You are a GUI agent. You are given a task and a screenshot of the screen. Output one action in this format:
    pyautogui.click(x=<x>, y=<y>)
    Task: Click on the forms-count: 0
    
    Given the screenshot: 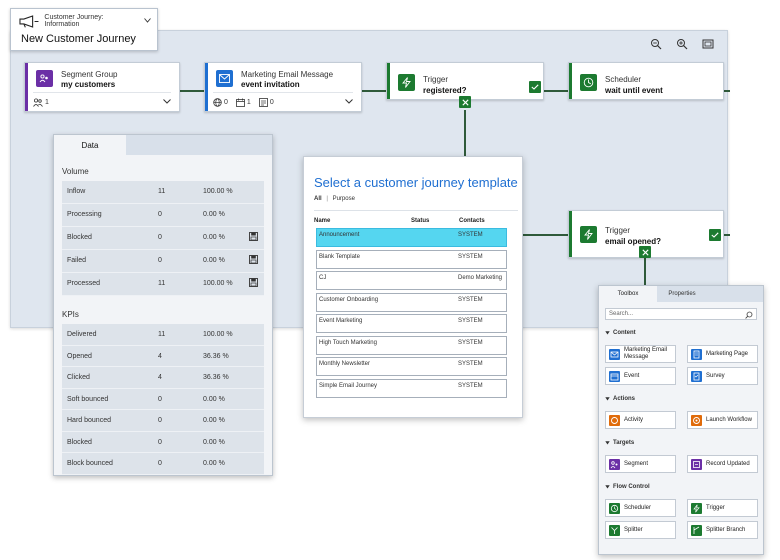 What is the action you would take?
    pyautogui.click(x=271, y=102)
    